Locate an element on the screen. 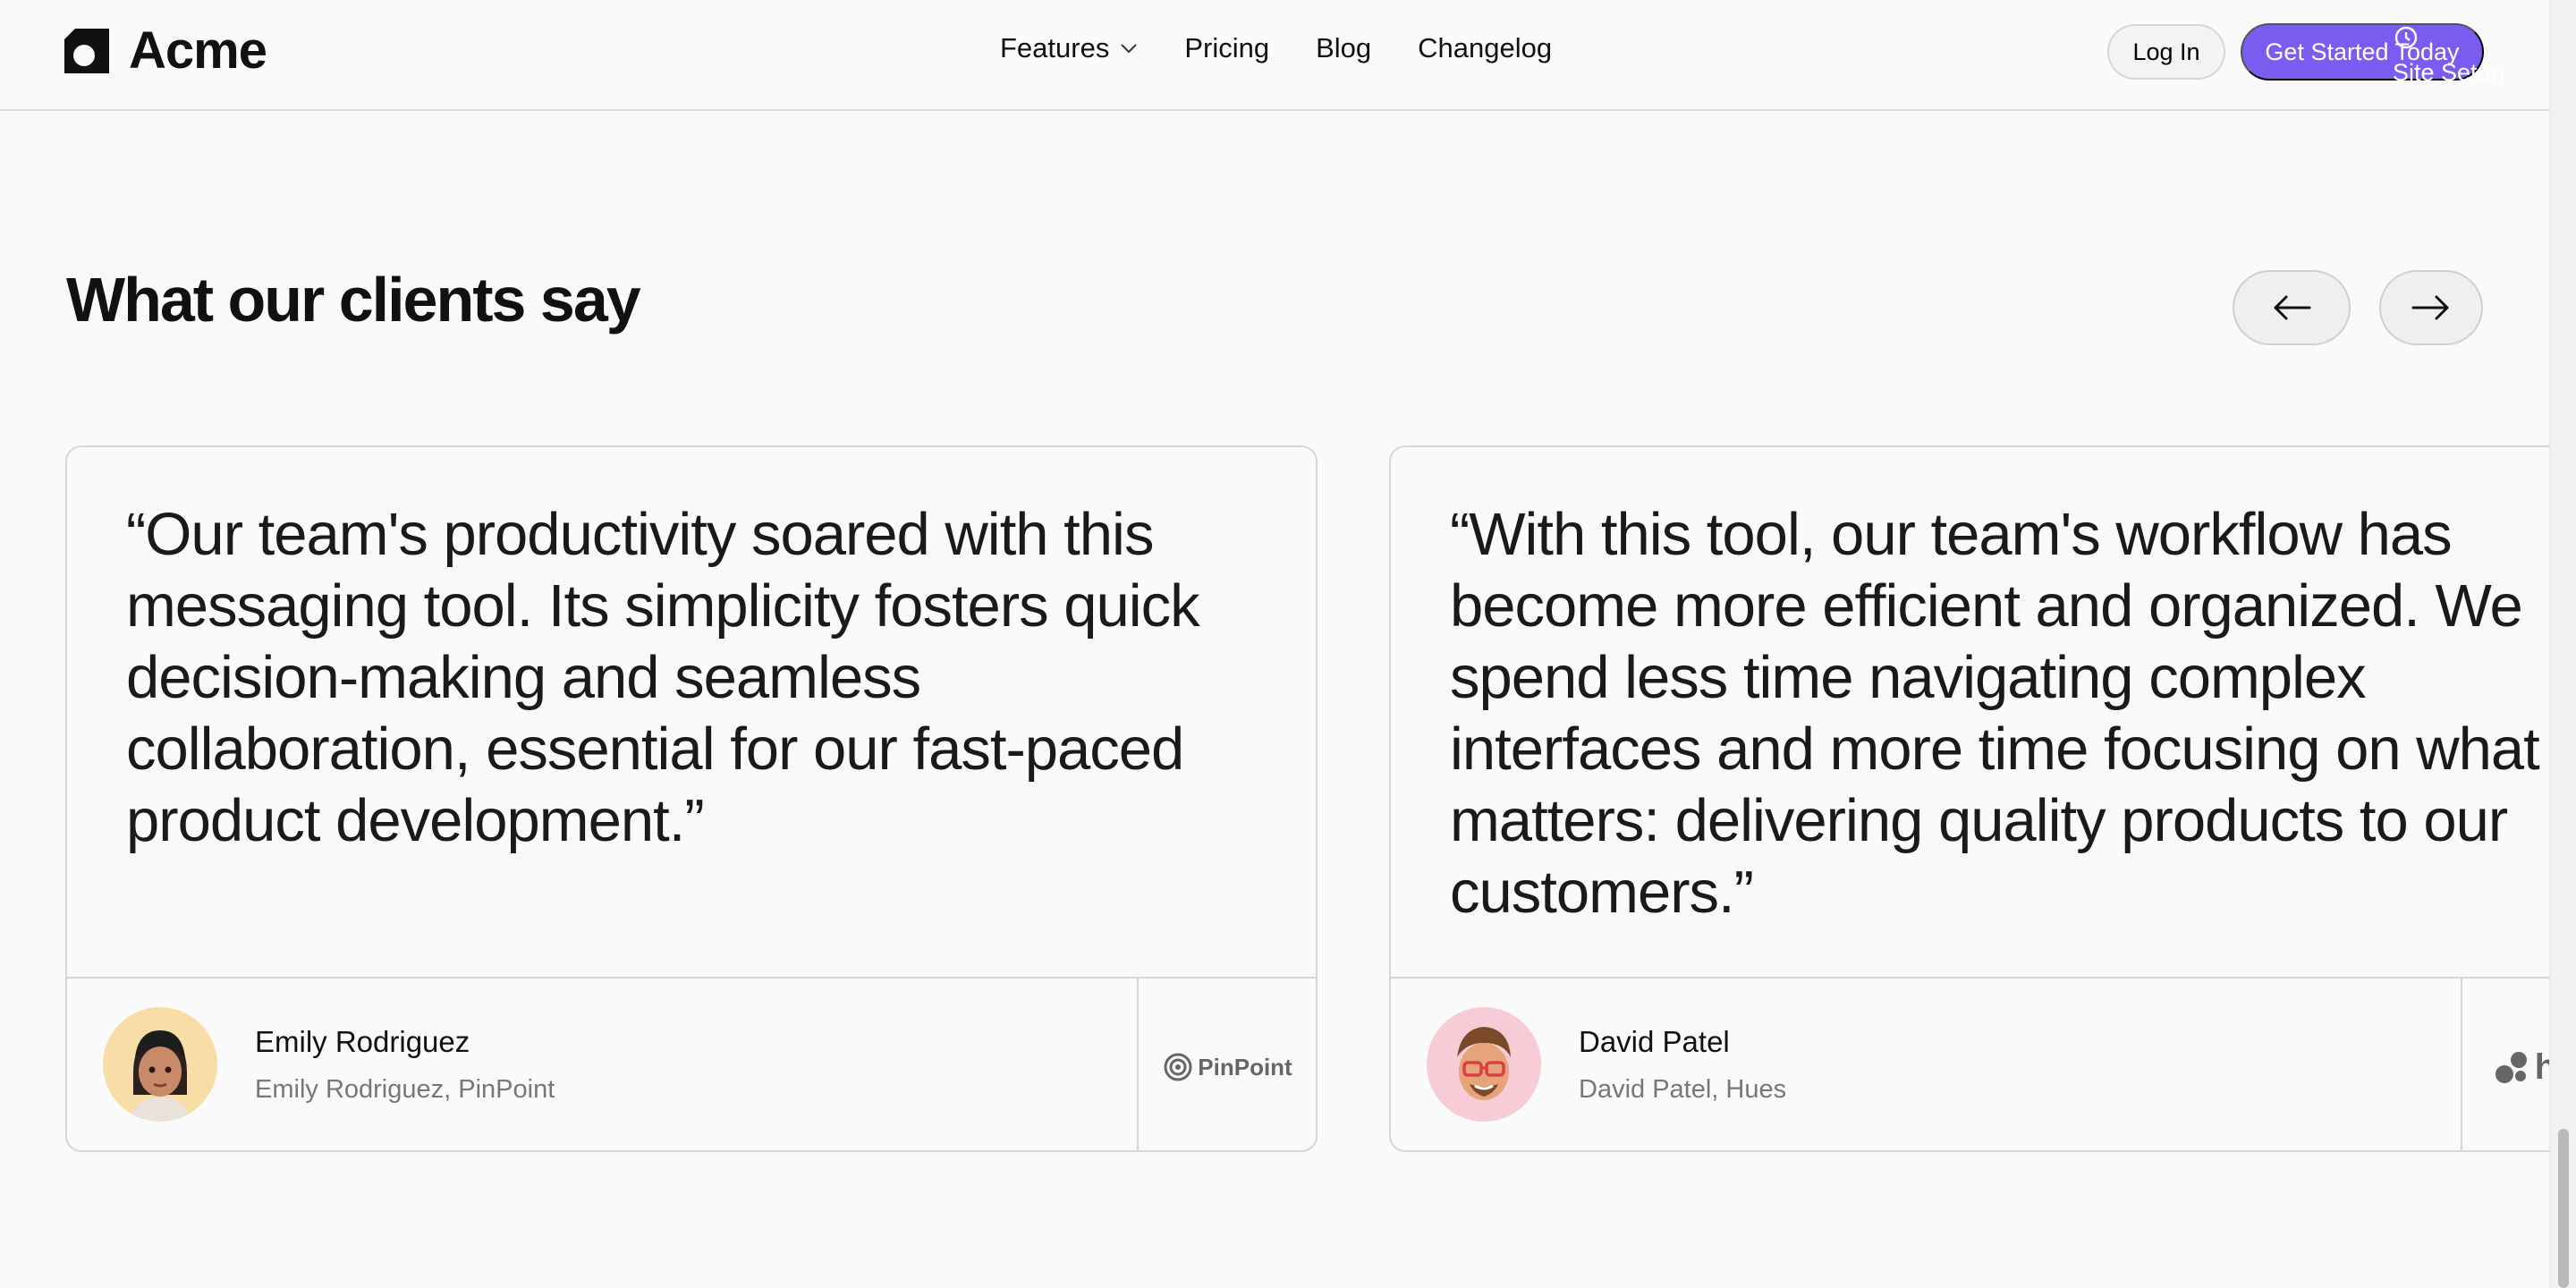 Image resolution: width=2576 pixels, height=1288 pixels. brand-logo: Acme is located at coordinates (165, 51).